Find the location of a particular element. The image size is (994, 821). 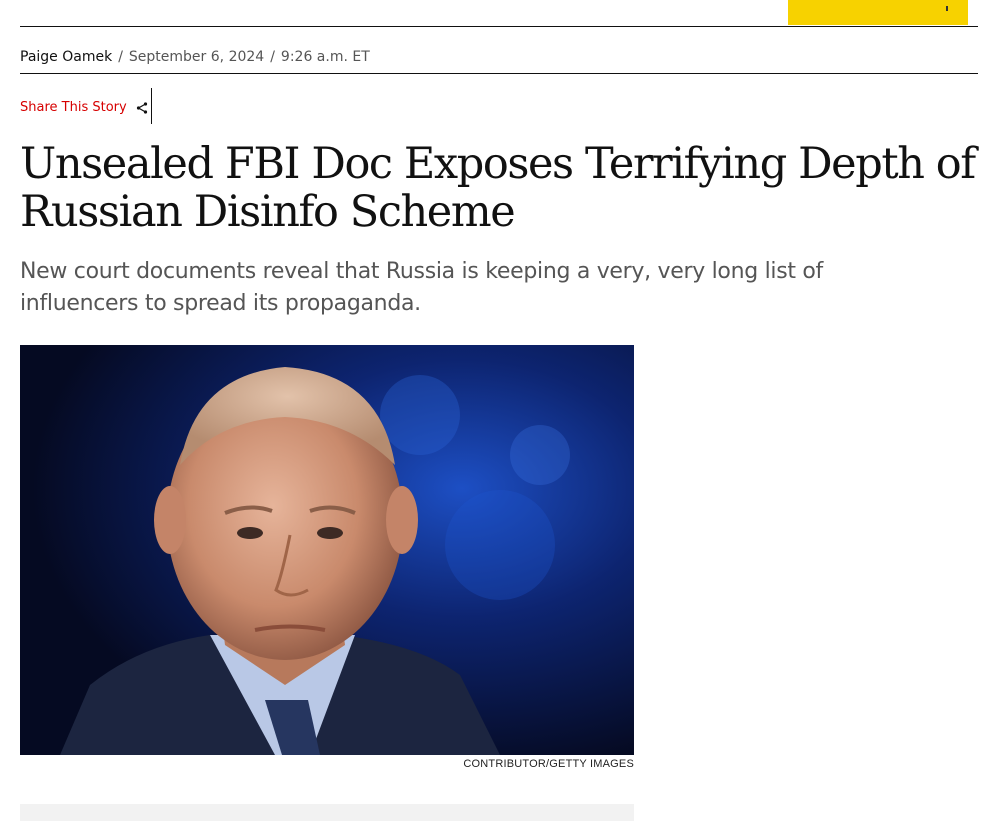

publish-time: 9:26 a.m. ET is located at coordinates (325, 57).